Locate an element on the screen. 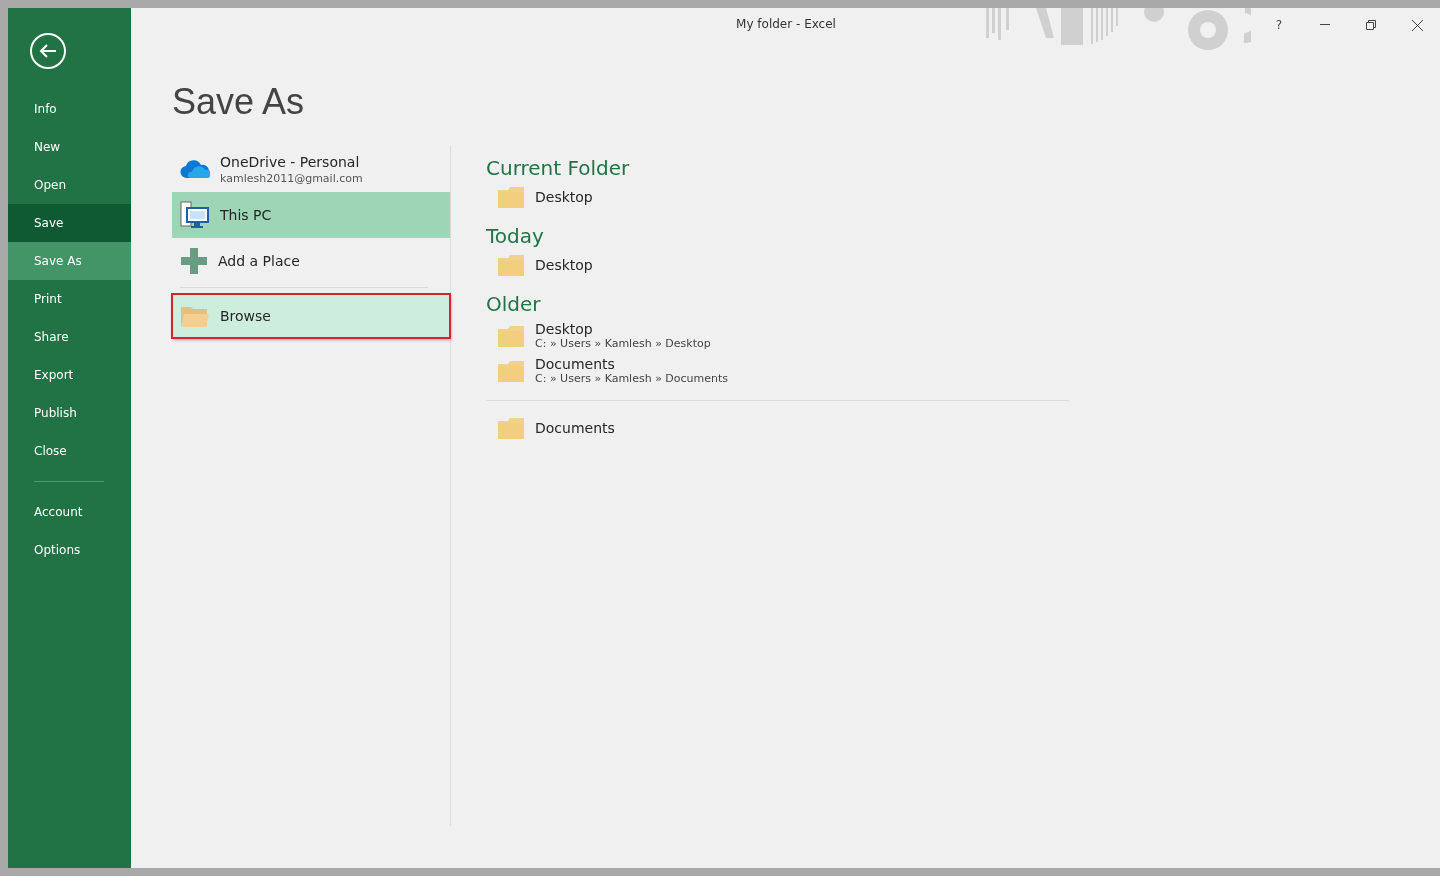  arrow-left-icon is located at coordinates (48, 51).